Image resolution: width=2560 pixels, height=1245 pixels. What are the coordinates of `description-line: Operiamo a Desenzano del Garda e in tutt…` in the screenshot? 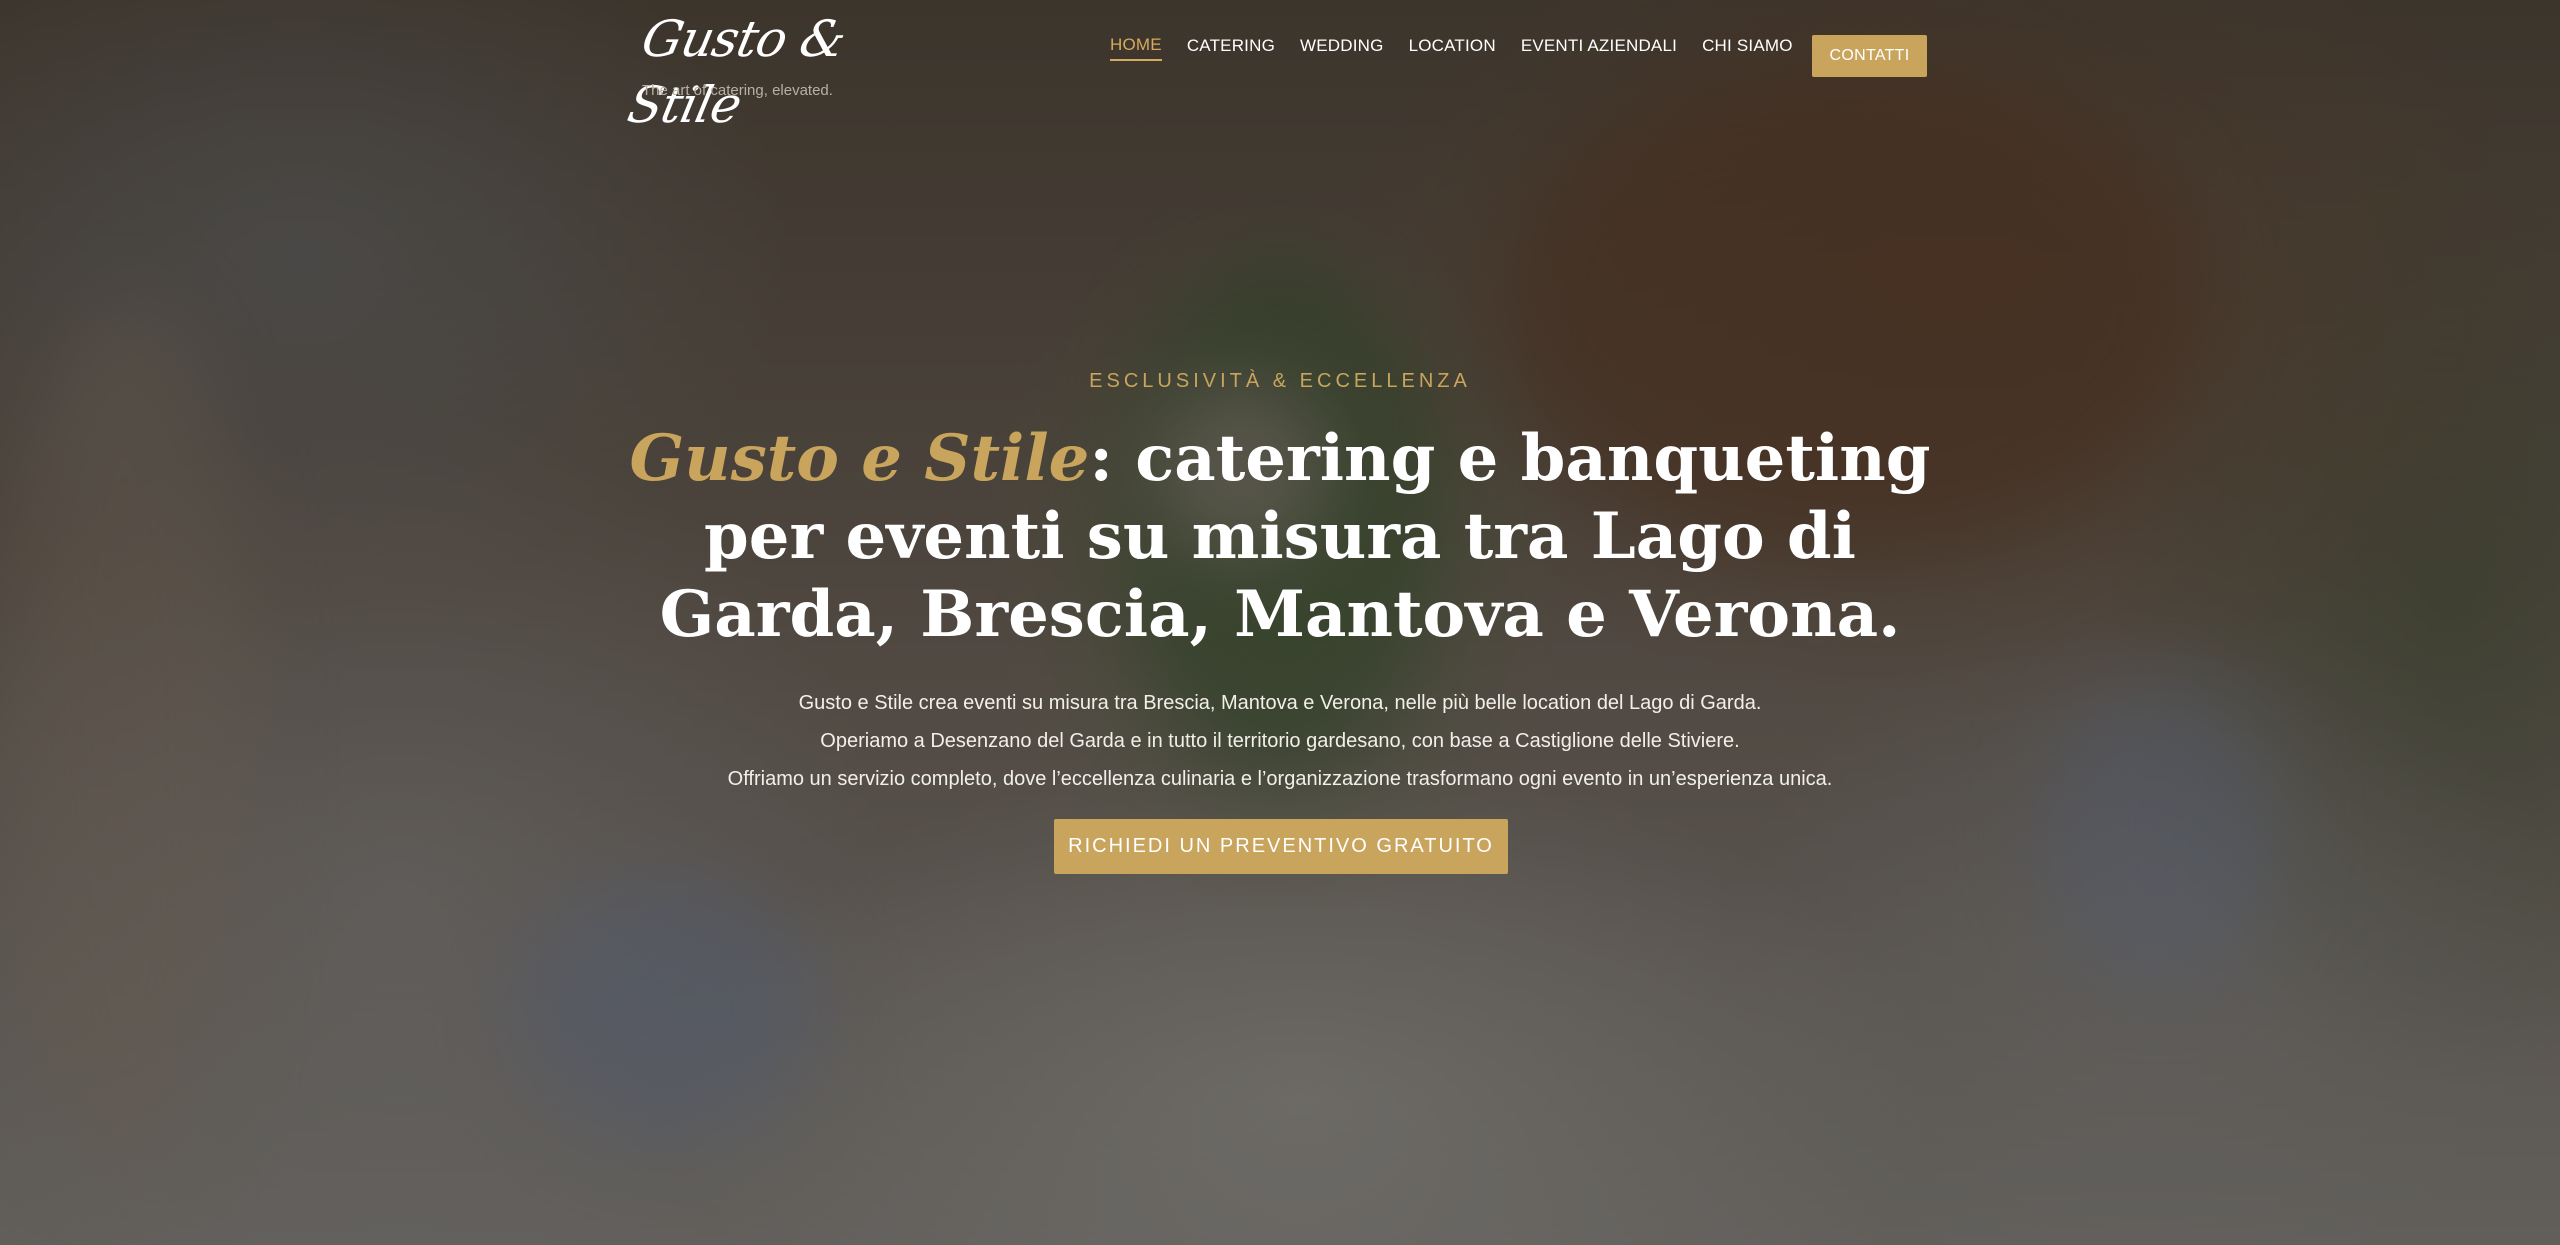 It's located at (1280, 741).